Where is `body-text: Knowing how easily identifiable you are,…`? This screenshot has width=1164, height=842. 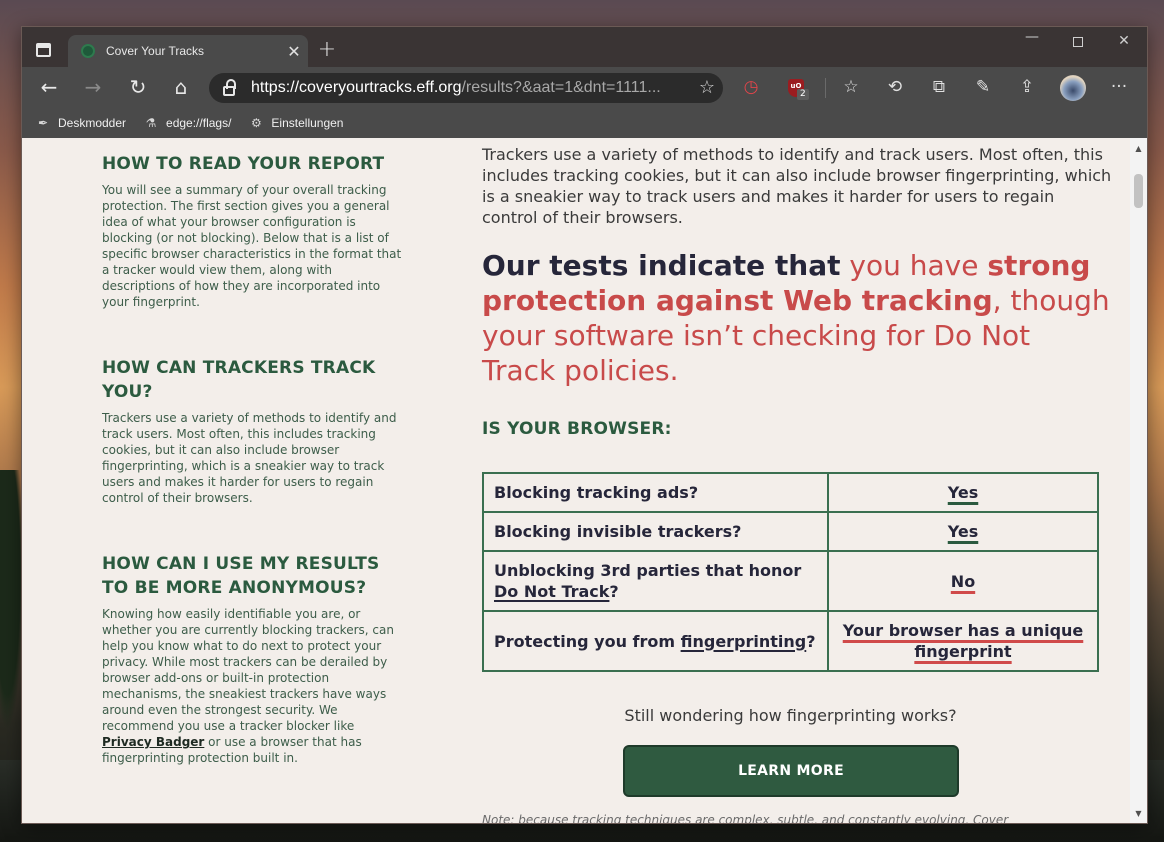 body-text: Knowing how easily identifiable you are,… is located at coordinates (248, 670).